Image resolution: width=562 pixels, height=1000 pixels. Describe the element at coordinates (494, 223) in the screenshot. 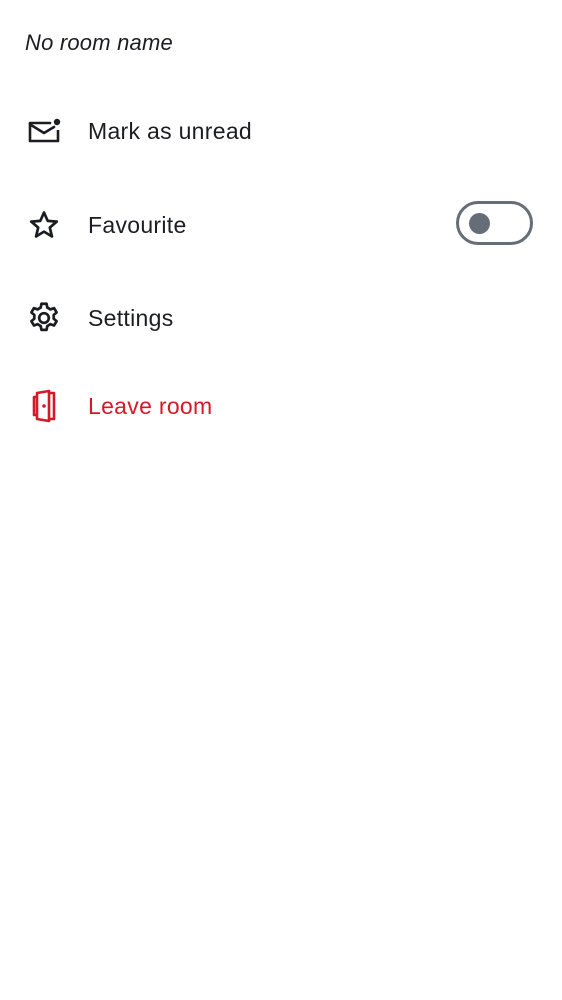

I see `favourite-toggle` at that location.